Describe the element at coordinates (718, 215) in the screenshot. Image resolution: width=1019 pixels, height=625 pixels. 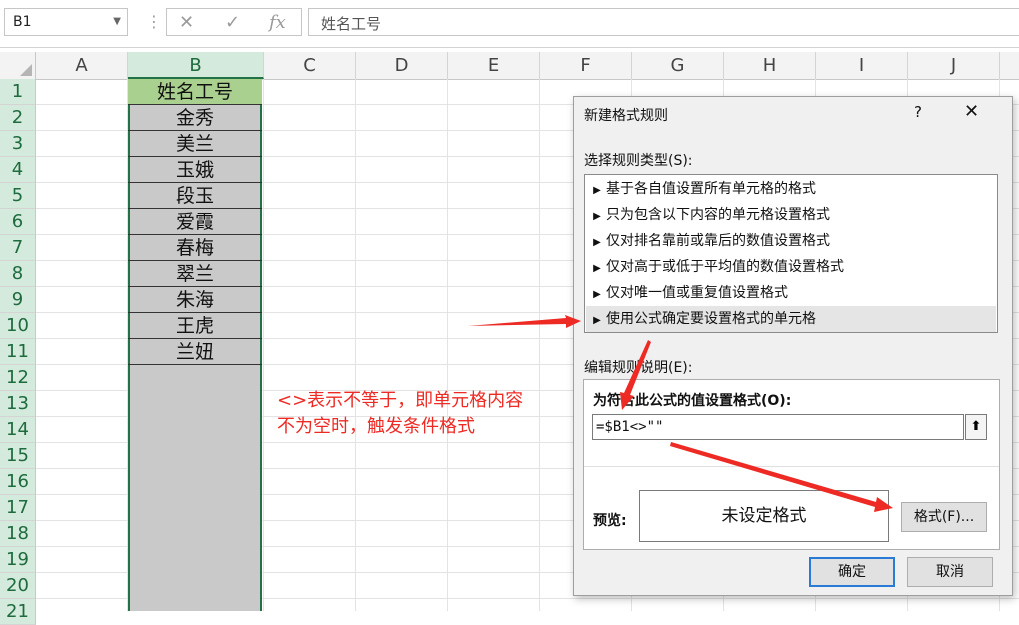
I see `rule-type-label-text: 只为包含以下内容的单元格设置格式` at that location.